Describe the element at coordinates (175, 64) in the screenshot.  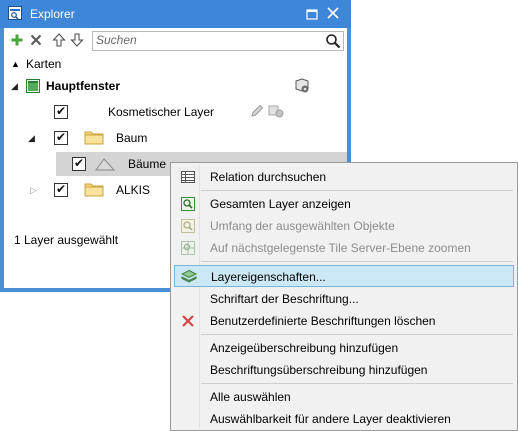
I see `maps-section-header: ▲ Karten` at that location.